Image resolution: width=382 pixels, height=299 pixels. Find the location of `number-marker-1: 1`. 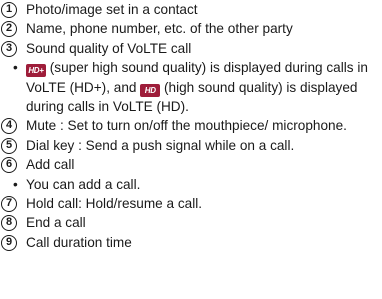

number-marker-1: 1 is located at coordinates (9, 10).